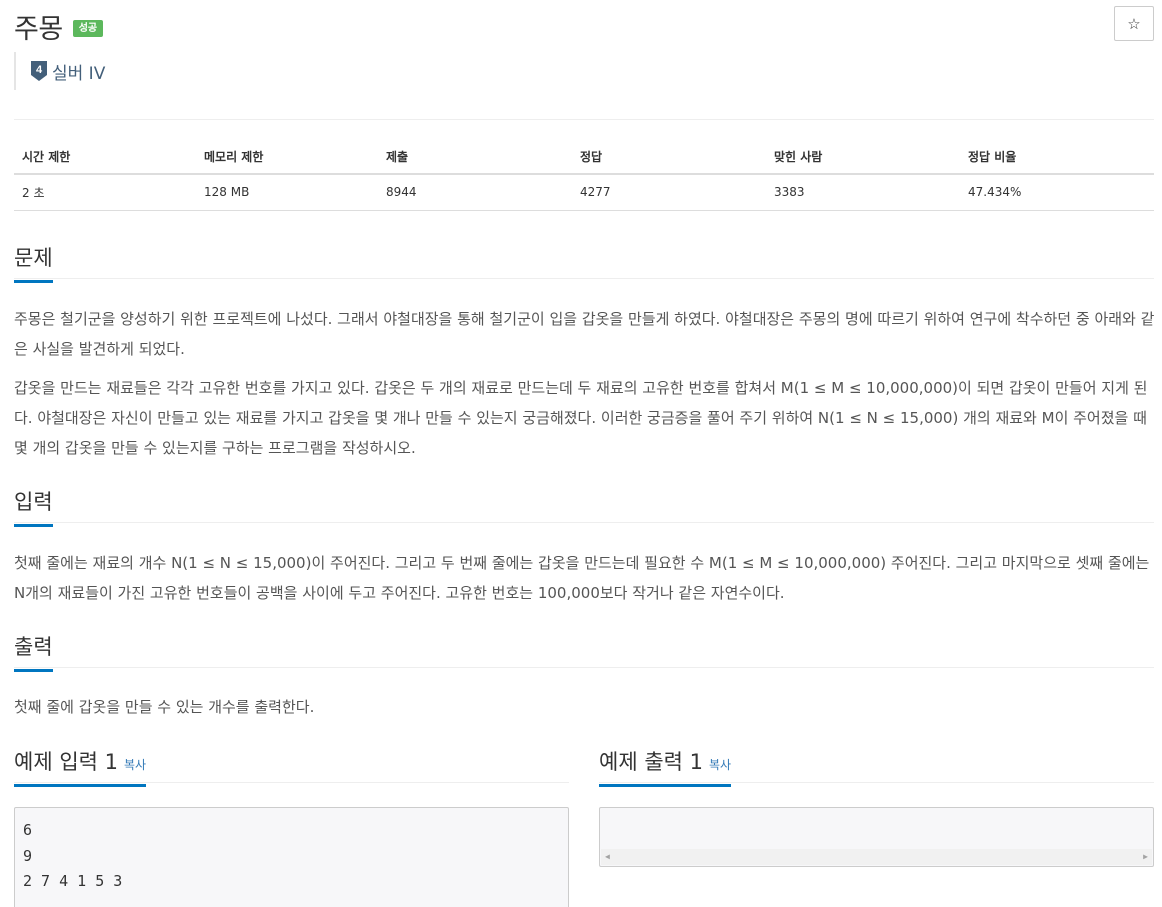 The width and height of the screenshot is (1162, 907). Describe the element at coordinates (1057, 192) in the screenshot. I see `value-accept-ratio: 47.434%` at that location.